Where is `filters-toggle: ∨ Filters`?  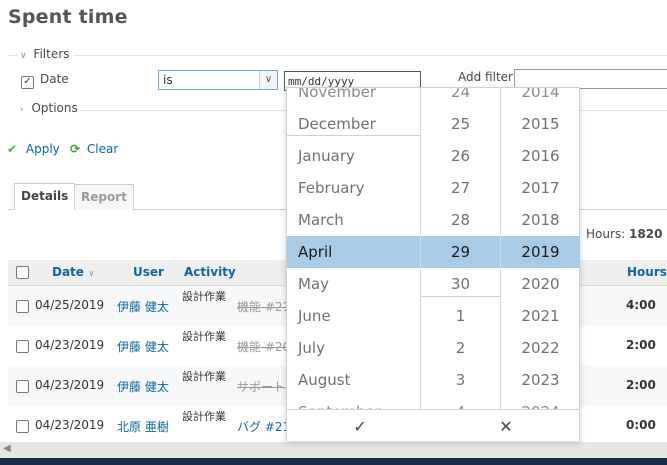 filters-toggle: ∨ Filters is located at coordinates (44, 54).